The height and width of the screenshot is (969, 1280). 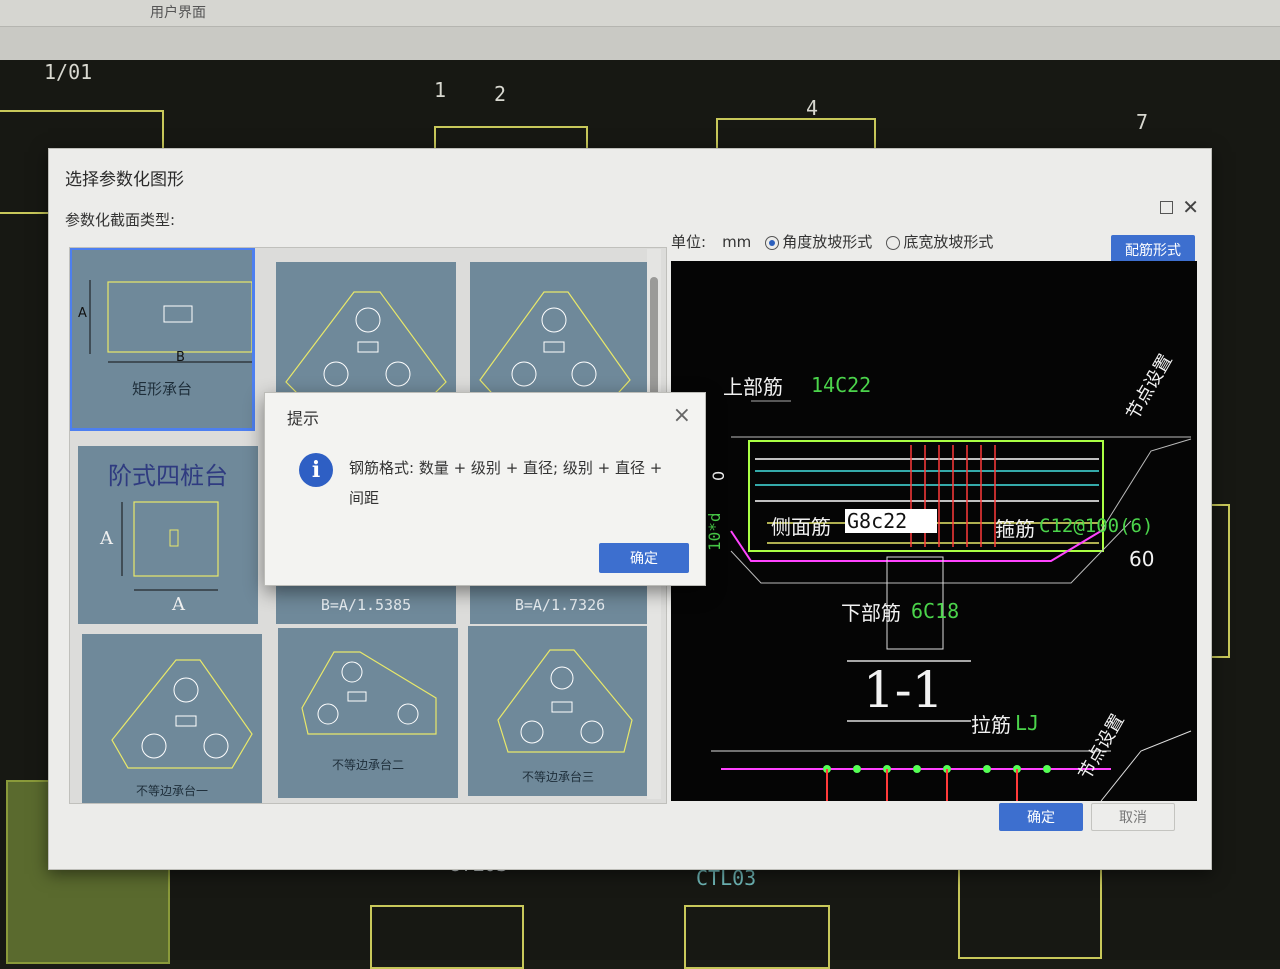 What do you see at coordinates (654, 337) in the screenshot?
I see `scrollbar-thumb` at bounding box center [654, 337].